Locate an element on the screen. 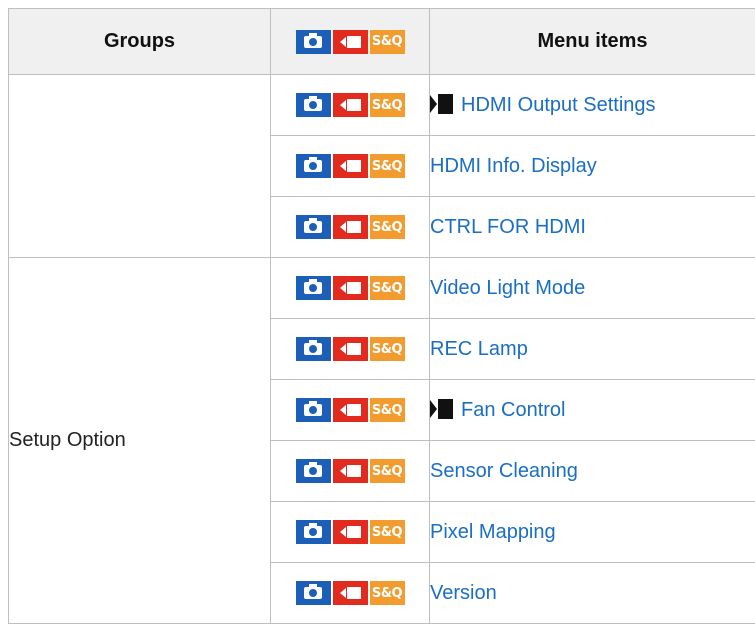 The height and width of the screenshot is (627, 755). menu-item-cell: CTRL FOR HDMI is located at coordinates (592, 227).